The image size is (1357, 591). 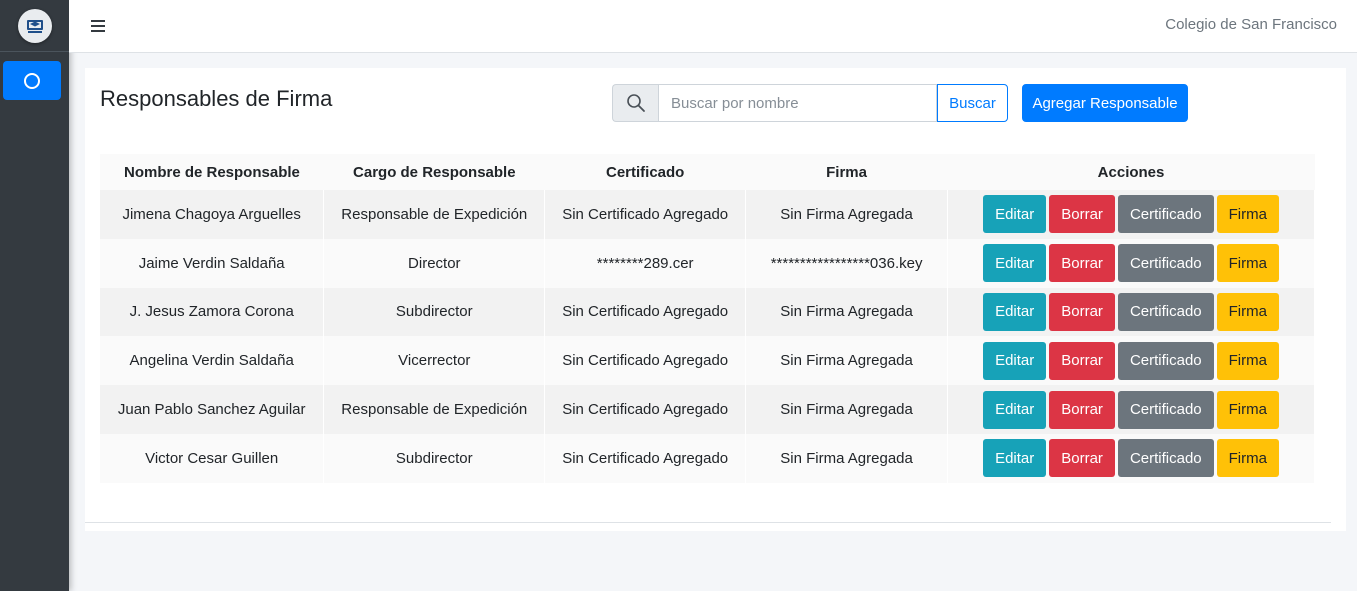 What do you see at coordinates (212, 458) in the screenshot?
I see `cell-name: Victor Cesar Guillen` at bounding box center [212, 458].